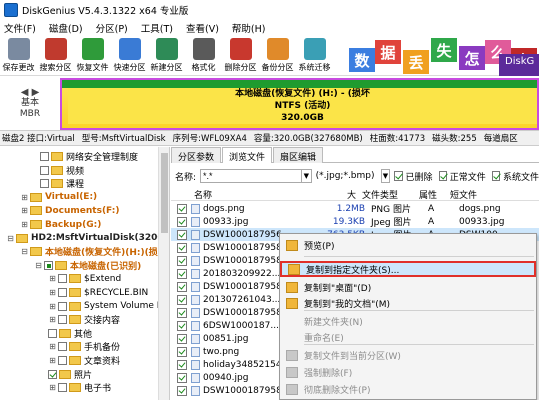  What do you see at coordinates (69, 210) in the screenshot?
I see `tree-node: ⊞ Documents(F:)` at bounding box center [69, 210].